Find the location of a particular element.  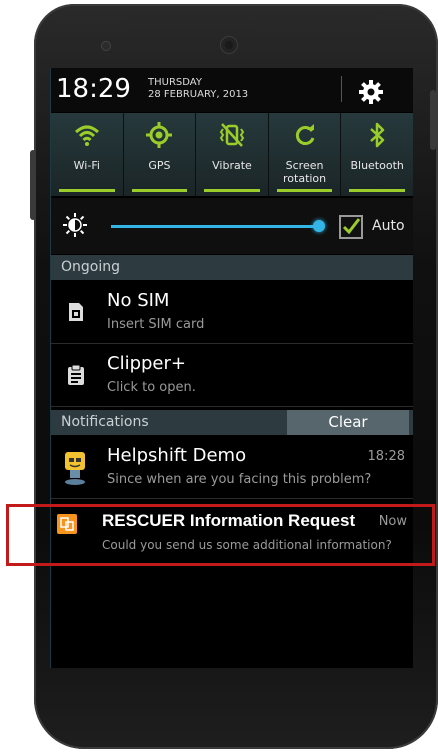

section-title: Notifications is located at coordinates (105, 422).